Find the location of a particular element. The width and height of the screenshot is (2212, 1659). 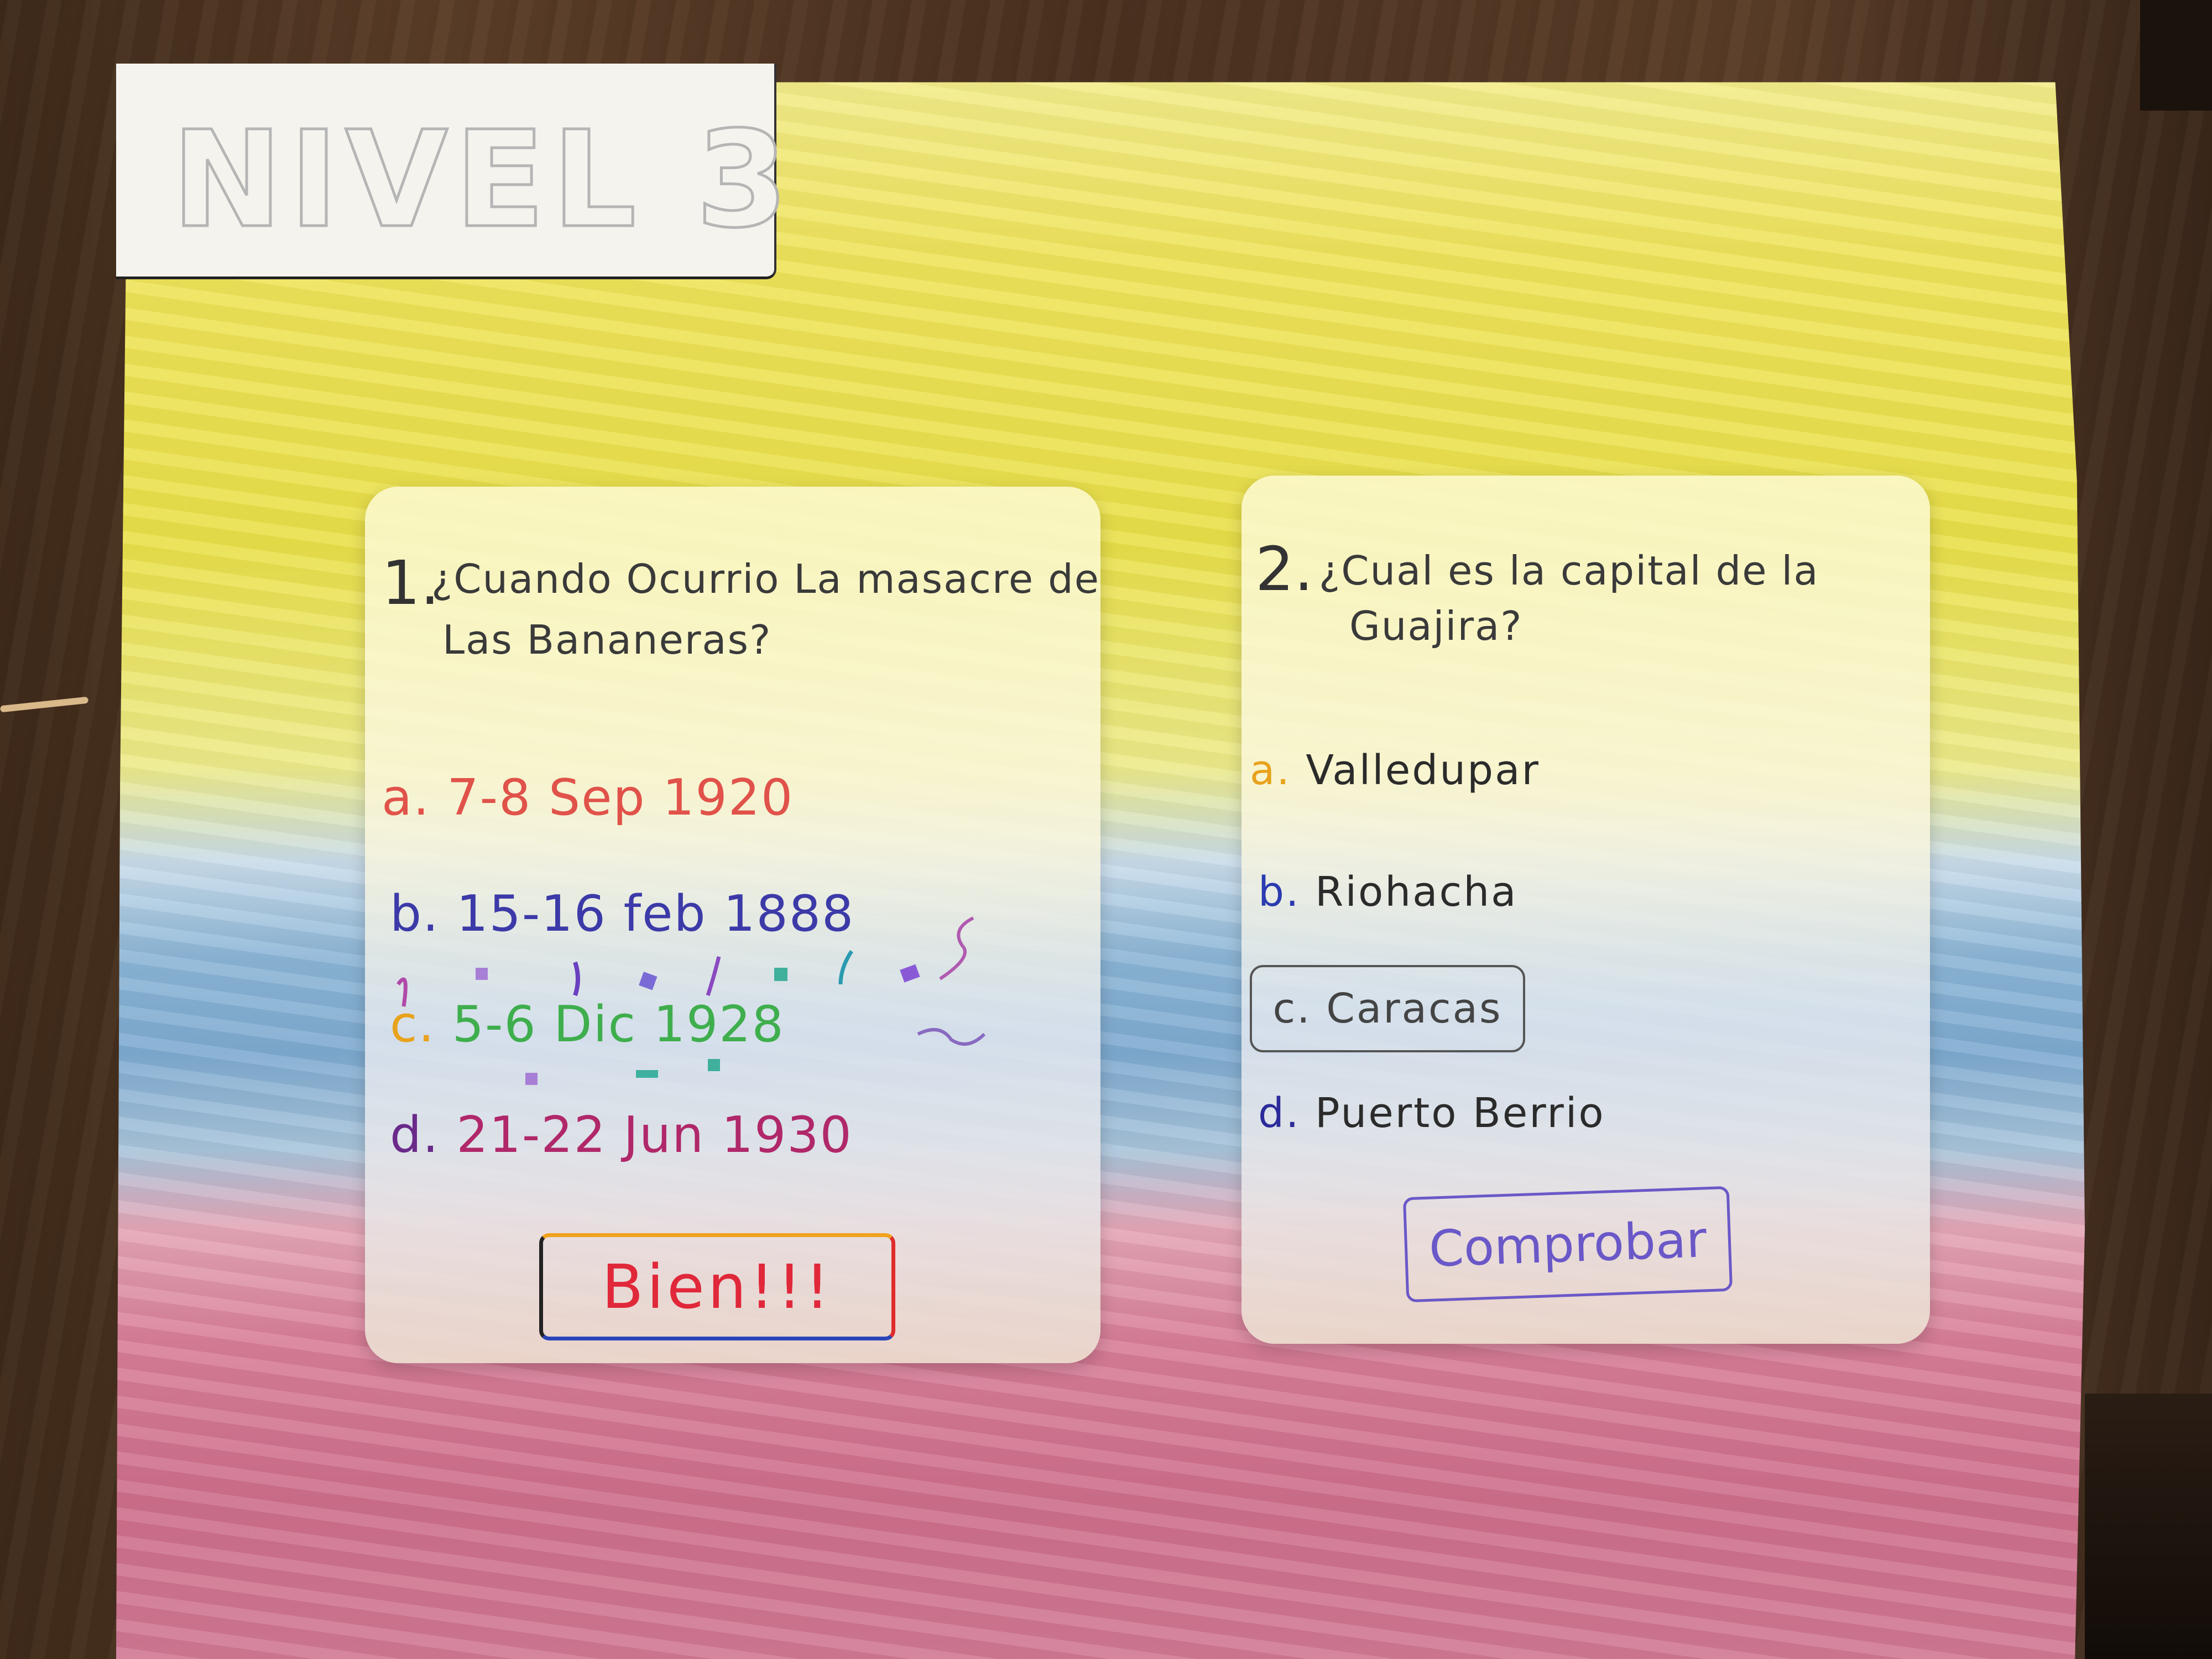

question-1-text-line1: ¿Cuando Ocurrio La masacre de is located at coordinates (765, 579).